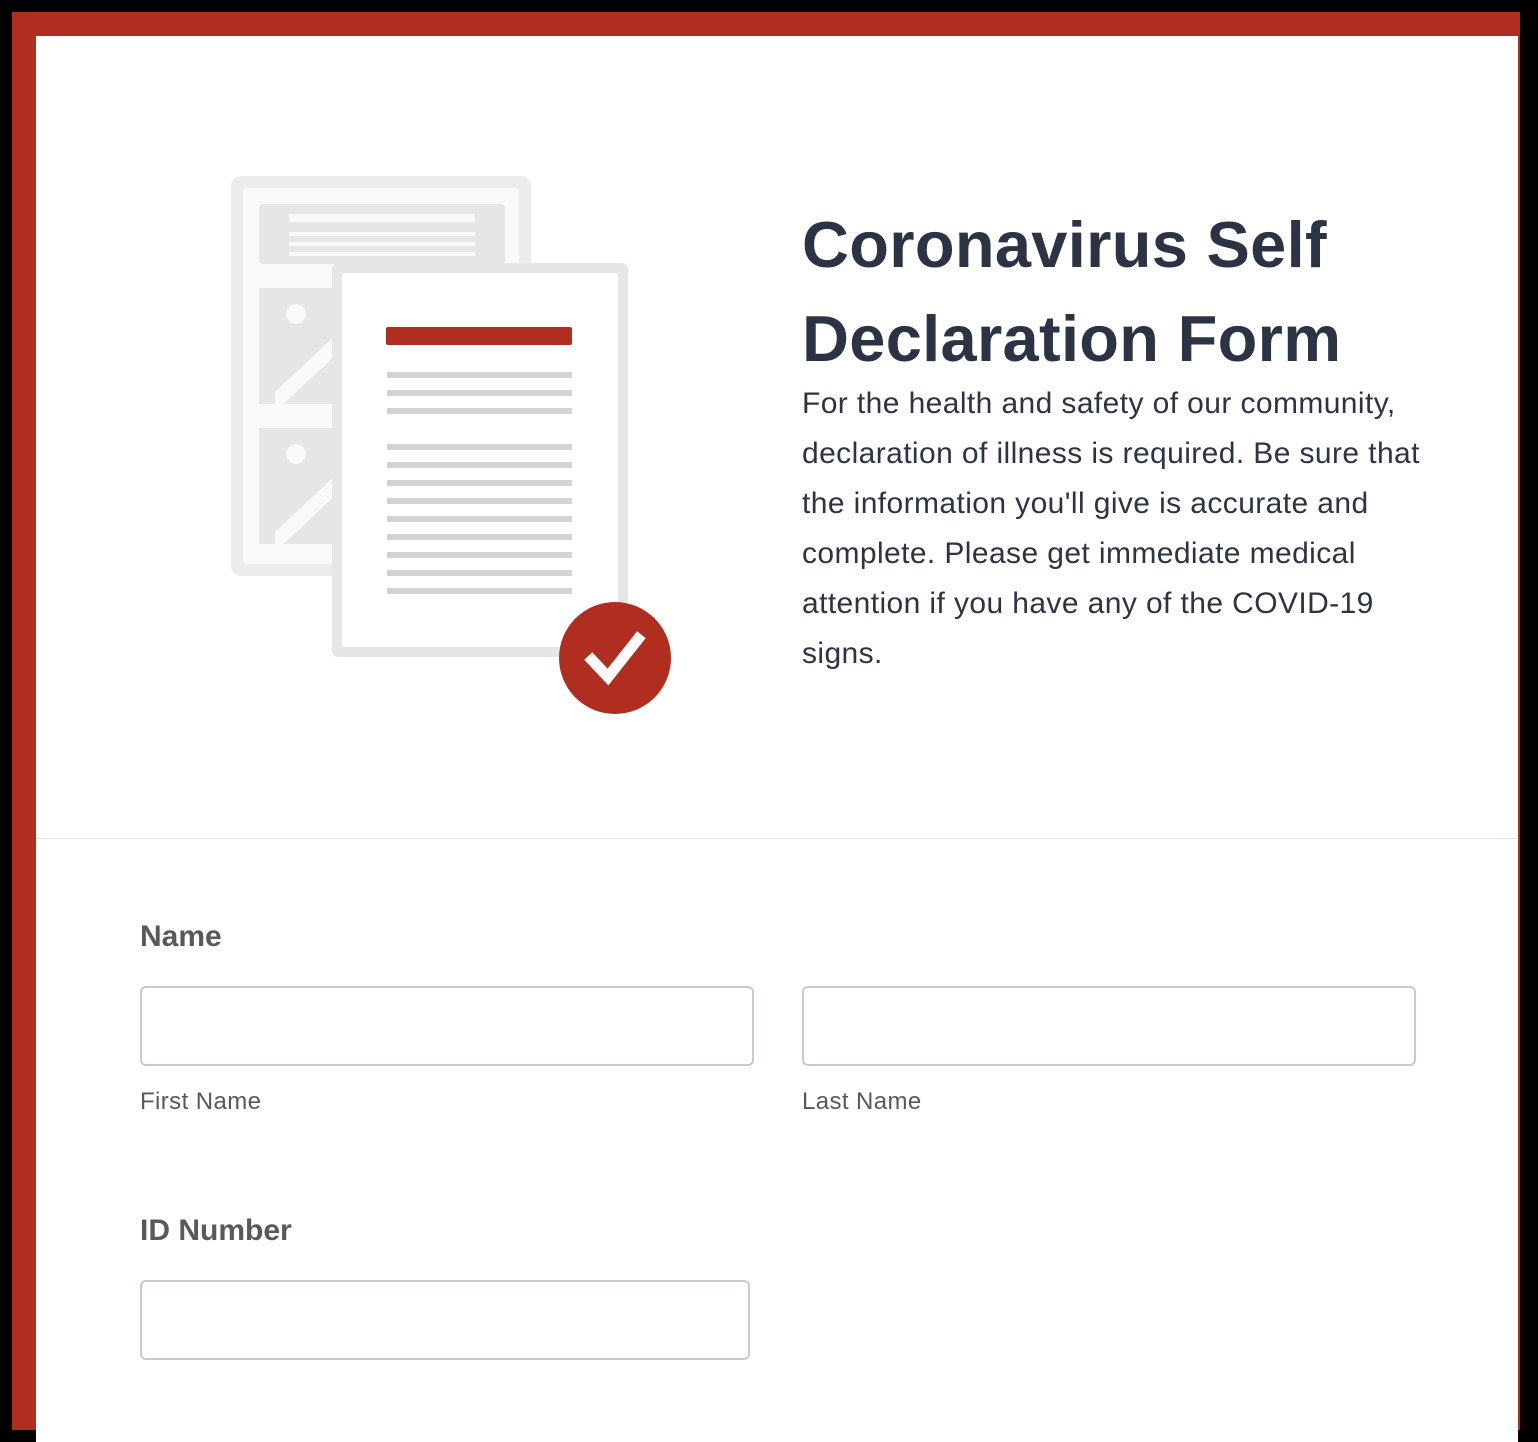  Describe the element at coordinates (445, 1320) in the screenshot. I see `id-number-input` at that location.